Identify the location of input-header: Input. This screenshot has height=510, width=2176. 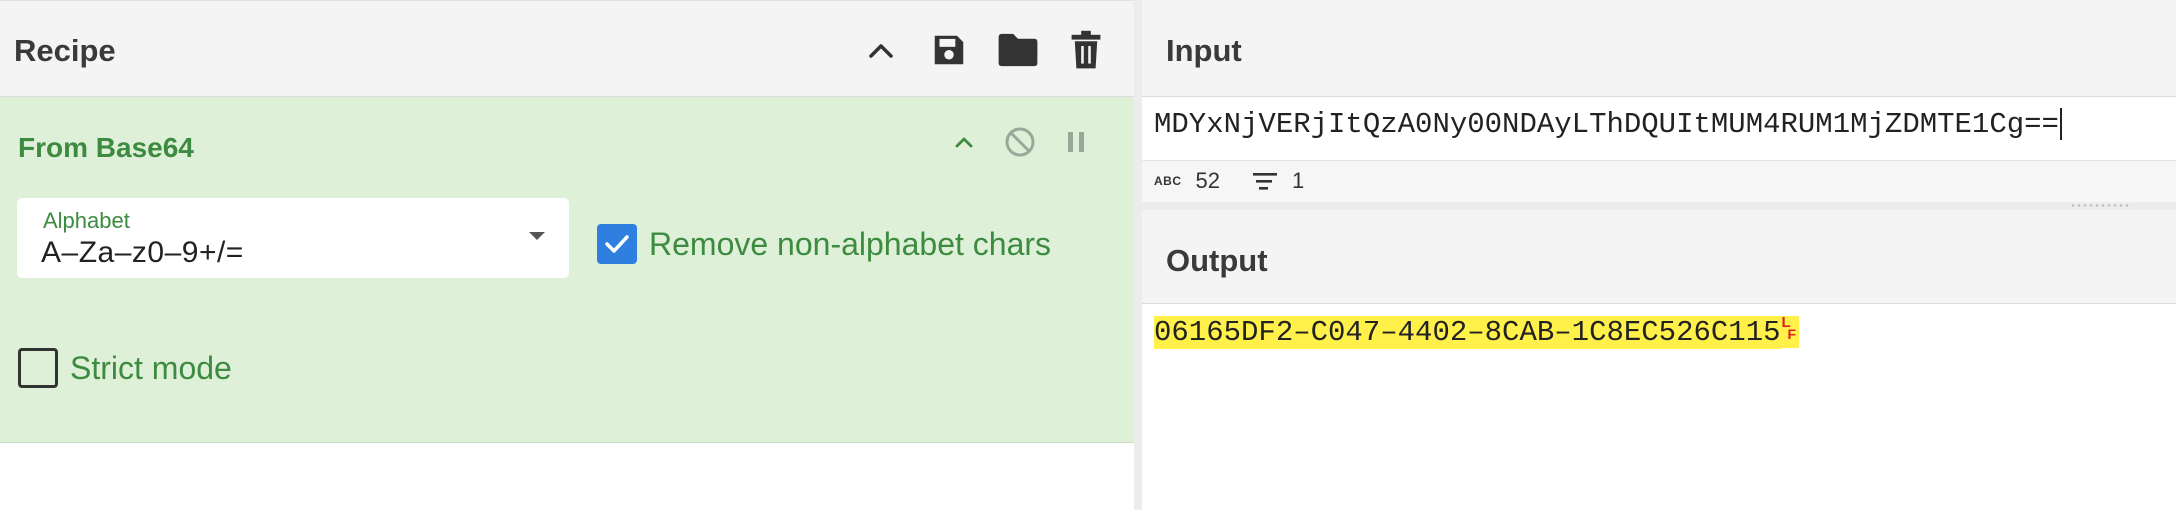
(1659, 48).